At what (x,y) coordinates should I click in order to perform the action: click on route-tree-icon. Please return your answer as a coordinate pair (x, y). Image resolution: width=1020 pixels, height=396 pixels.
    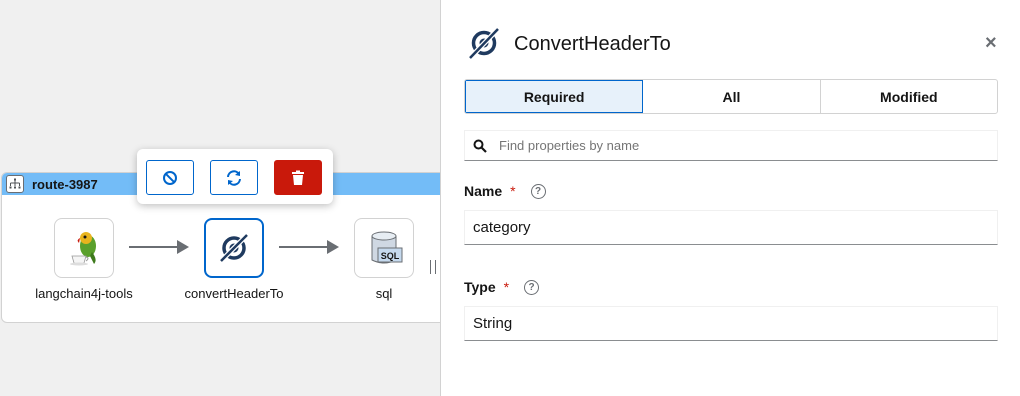
    Looking at the image, I should click on (15, 184).